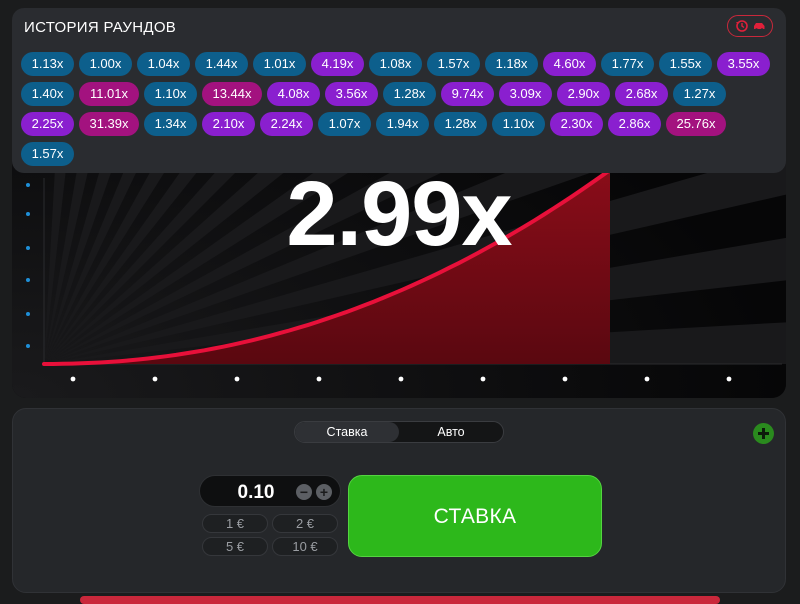 The image size is (800, 604). What do you see at coordinates (47, 124) in the screenshot?
I see `history-round-pill: 2.25x` at bounding box center [47, 124].